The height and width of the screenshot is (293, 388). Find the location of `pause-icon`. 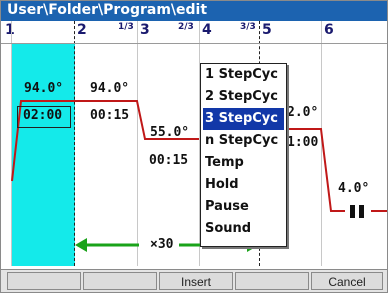

pause-icon is located at coordinates (357, 211).